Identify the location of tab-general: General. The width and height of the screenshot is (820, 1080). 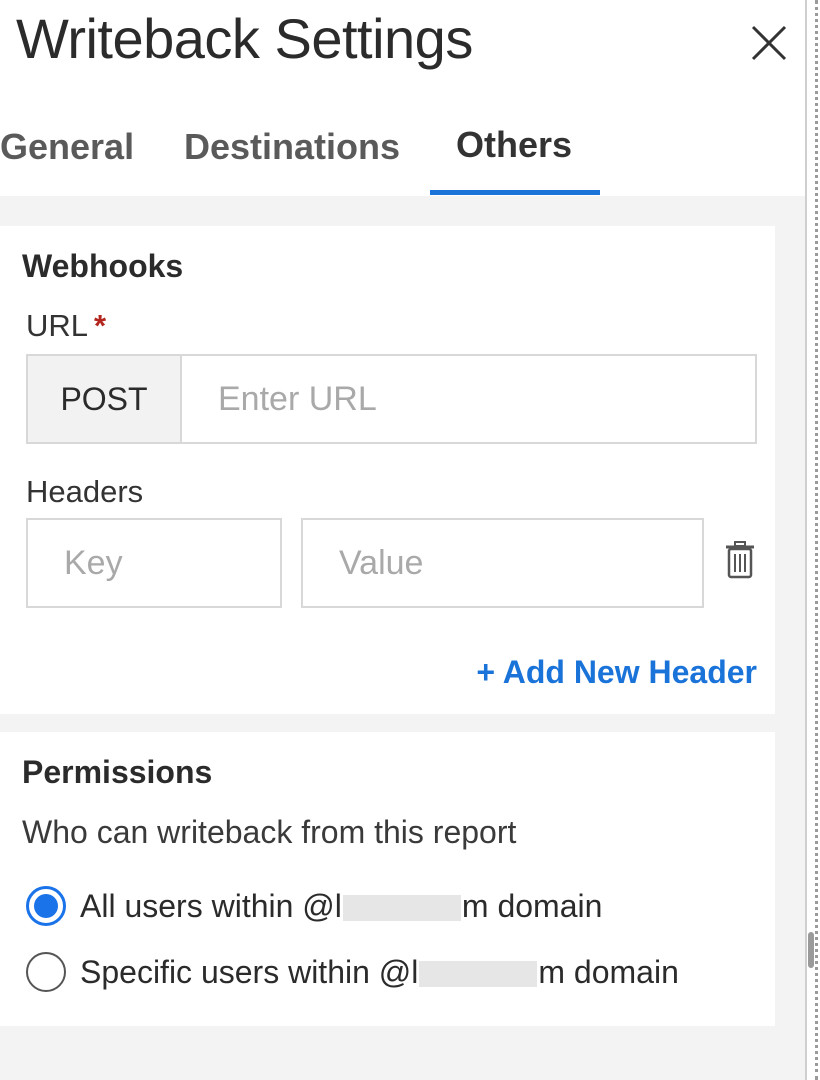
(67, 147).